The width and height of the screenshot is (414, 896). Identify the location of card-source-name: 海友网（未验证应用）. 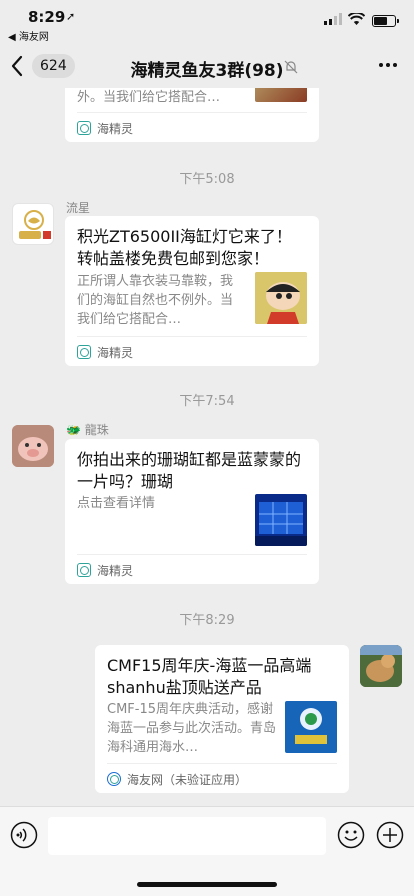
(187, 780).